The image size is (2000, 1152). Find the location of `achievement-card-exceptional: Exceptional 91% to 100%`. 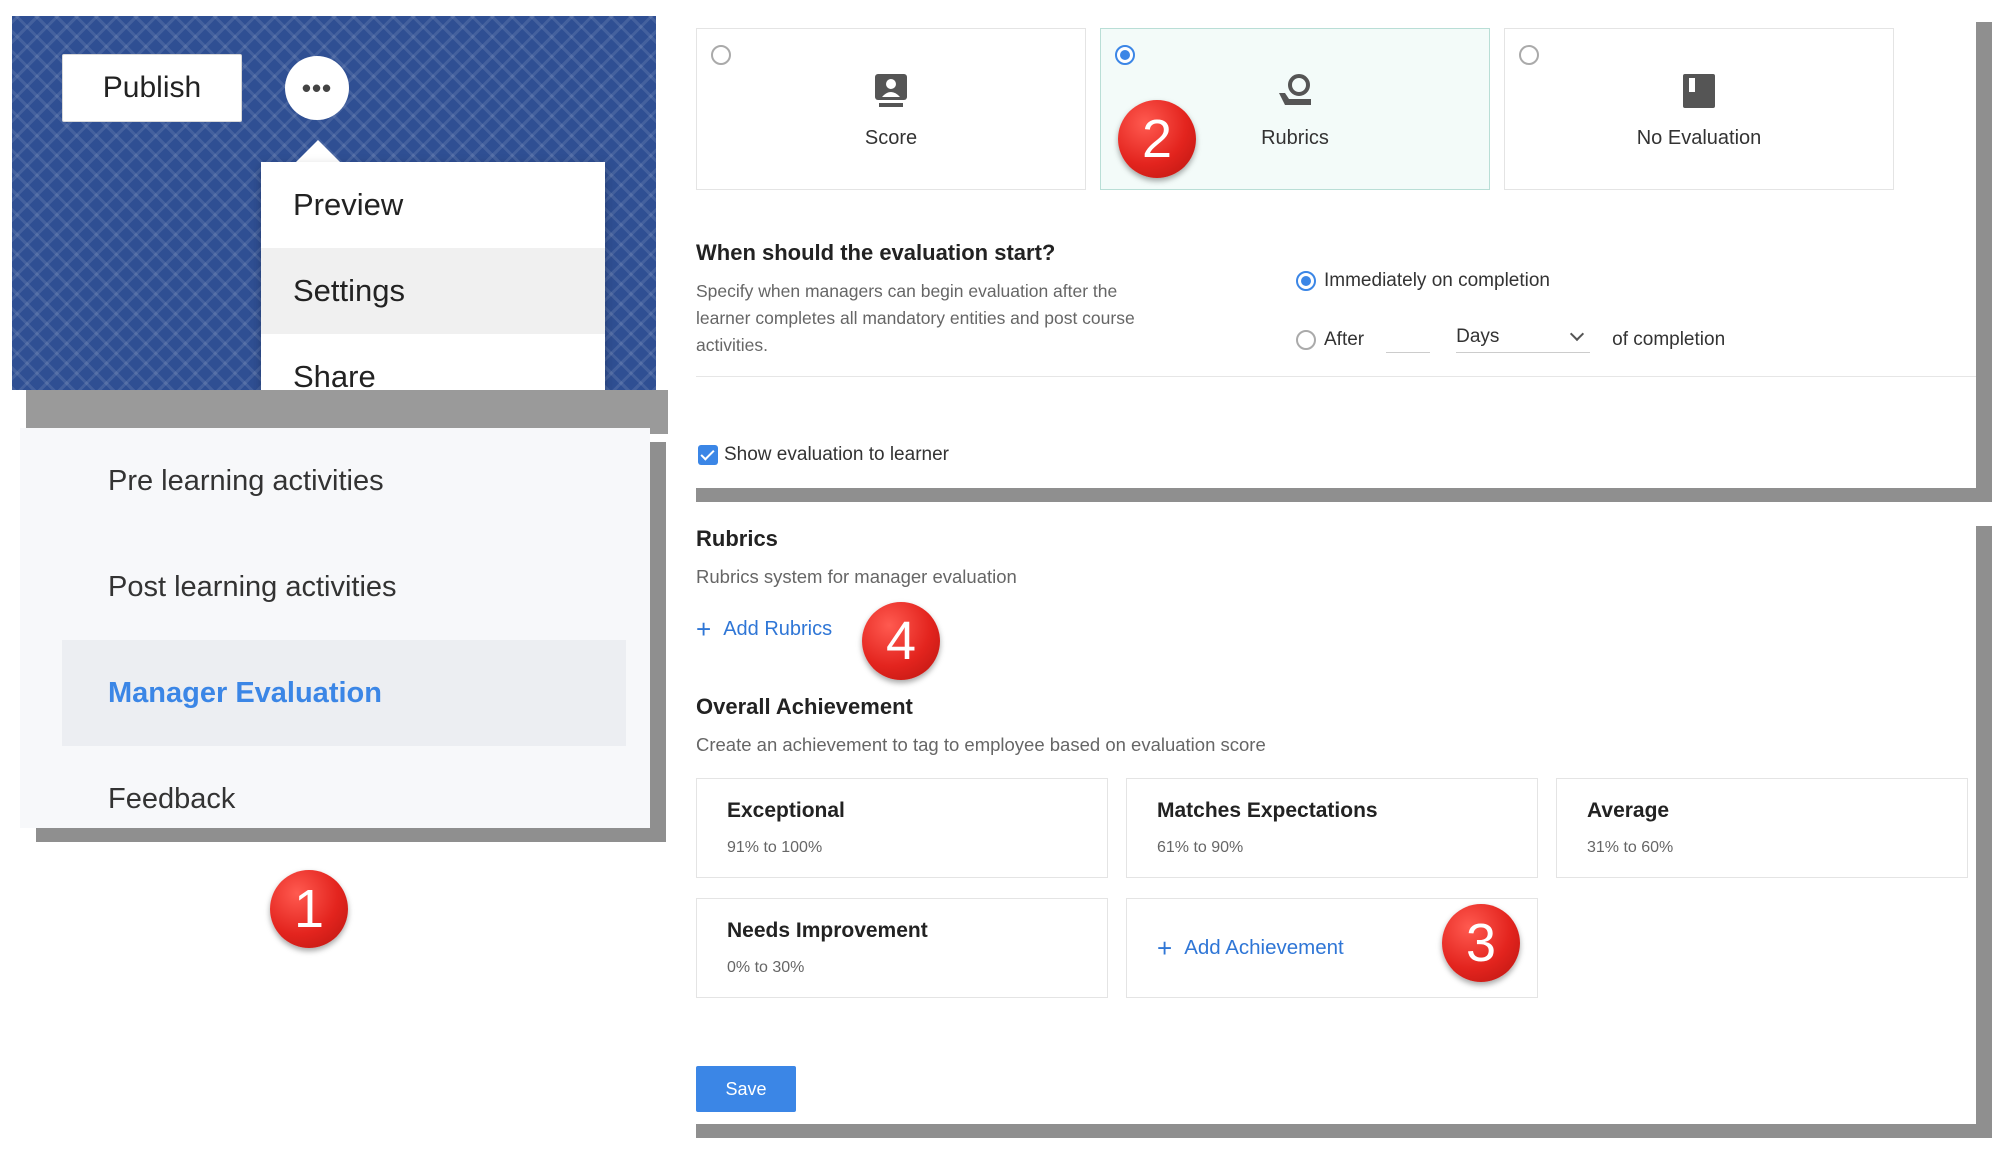

achievement-card-exceptional: Exceptional 91% to 100% is located at coordinates (902, 828).